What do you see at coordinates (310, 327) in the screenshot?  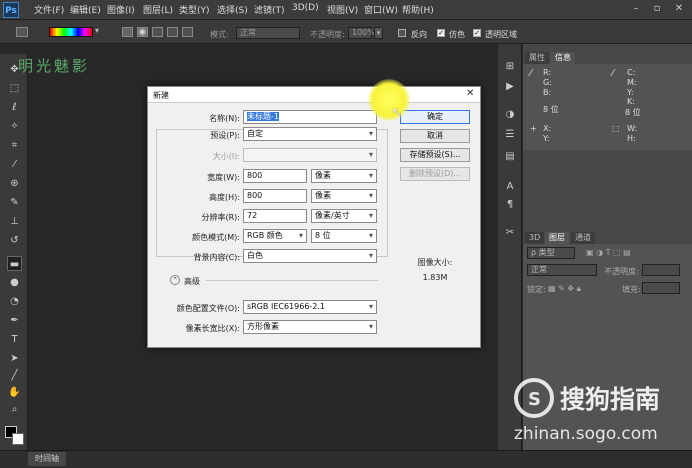 I see `aspect-ratio-select: 方形像素 ▾` at bounding box center [310, 327].